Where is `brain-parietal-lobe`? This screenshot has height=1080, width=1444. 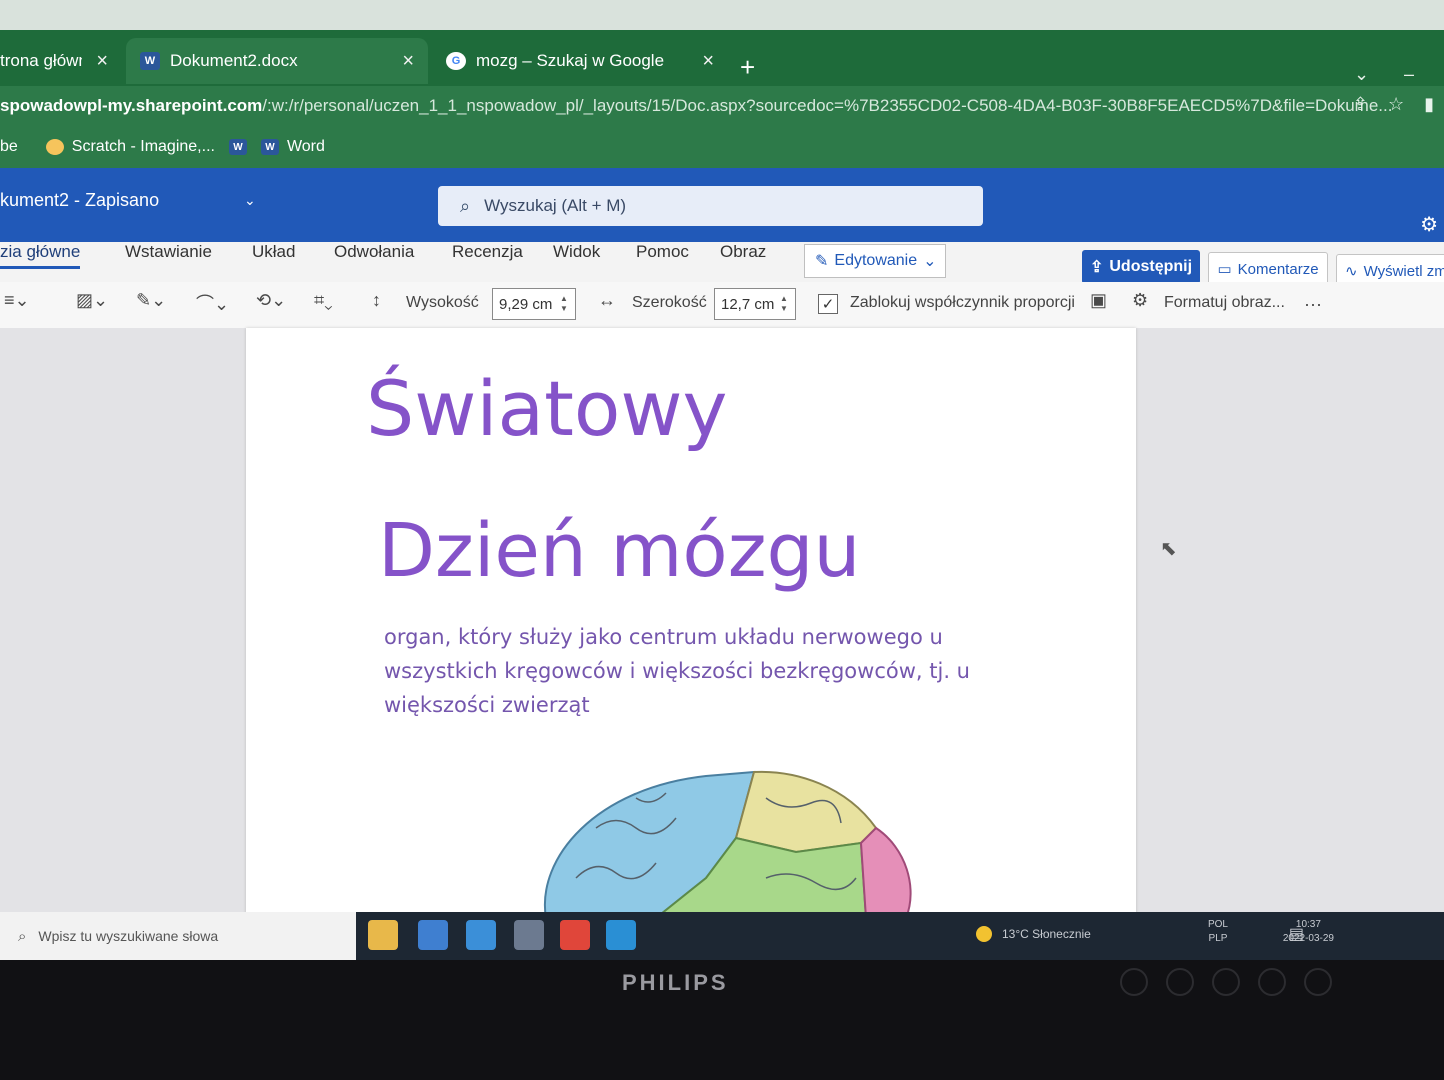 brain-parietal-lobe is located at coordinates (806, 812).